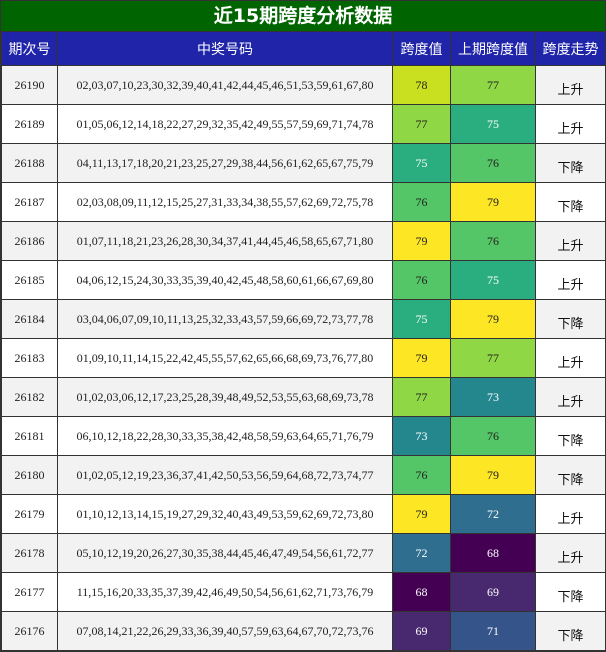  What do you see at coordinates (493, 514) in the screenshot?
I see `prev-span-cell: 72` at bounding box center [493, 514].